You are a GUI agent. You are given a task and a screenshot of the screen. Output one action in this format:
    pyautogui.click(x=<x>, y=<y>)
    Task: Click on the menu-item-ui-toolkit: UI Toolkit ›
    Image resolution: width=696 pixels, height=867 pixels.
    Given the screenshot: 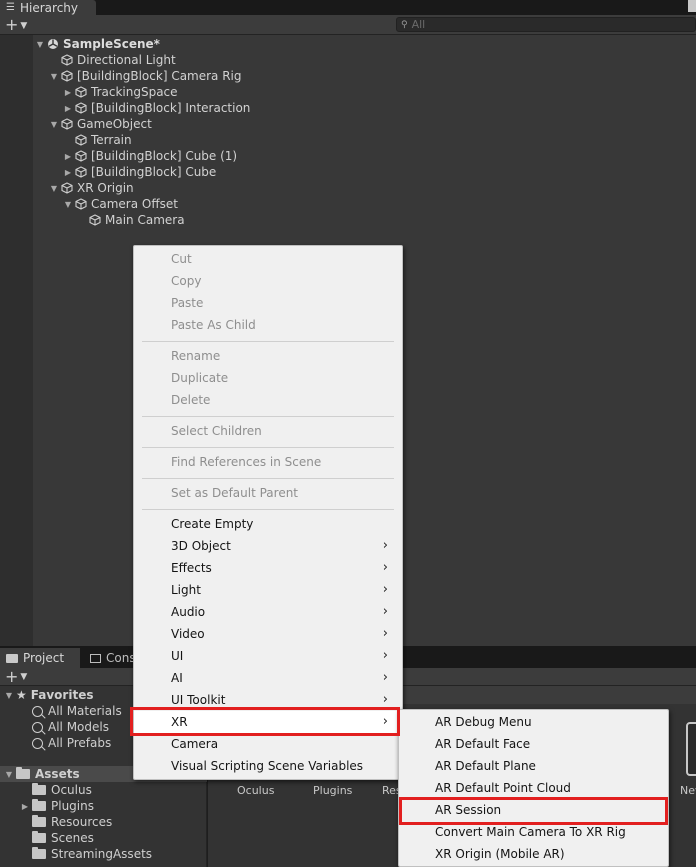 What is the action you would take?
    pyautogui.click(x=268, y=700)
    